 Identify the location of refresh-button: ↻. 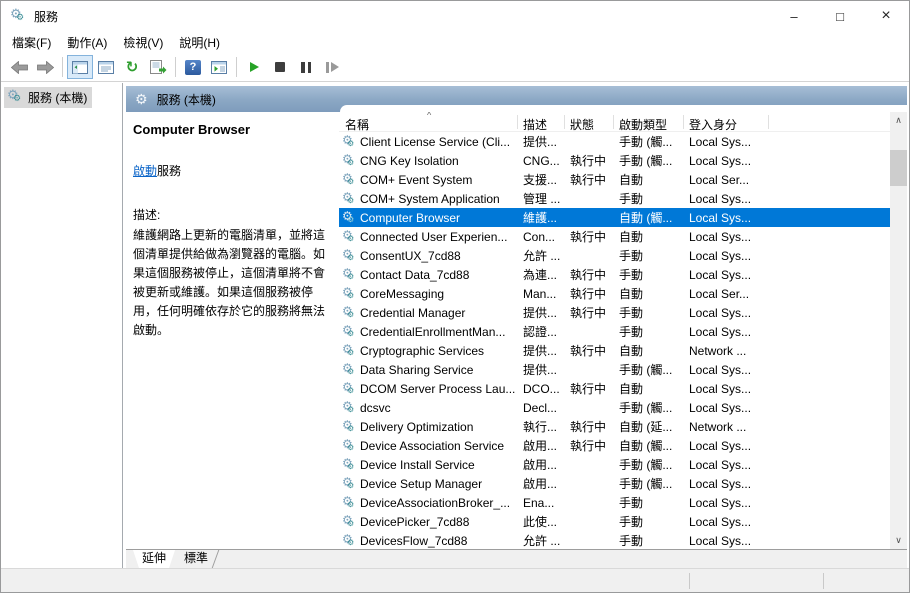
(132, 67).